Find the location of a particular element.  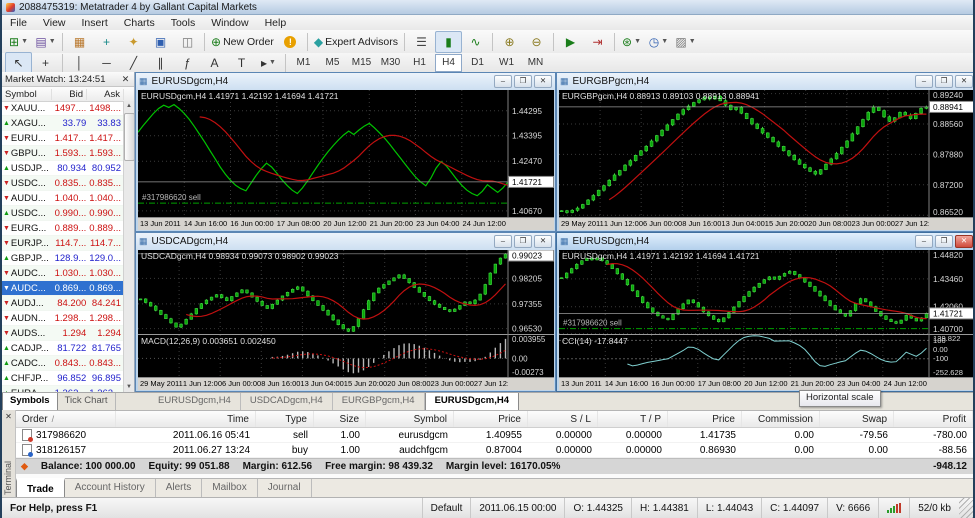

terminal-tab-journal: Journal is located at coordinates (285, 488).